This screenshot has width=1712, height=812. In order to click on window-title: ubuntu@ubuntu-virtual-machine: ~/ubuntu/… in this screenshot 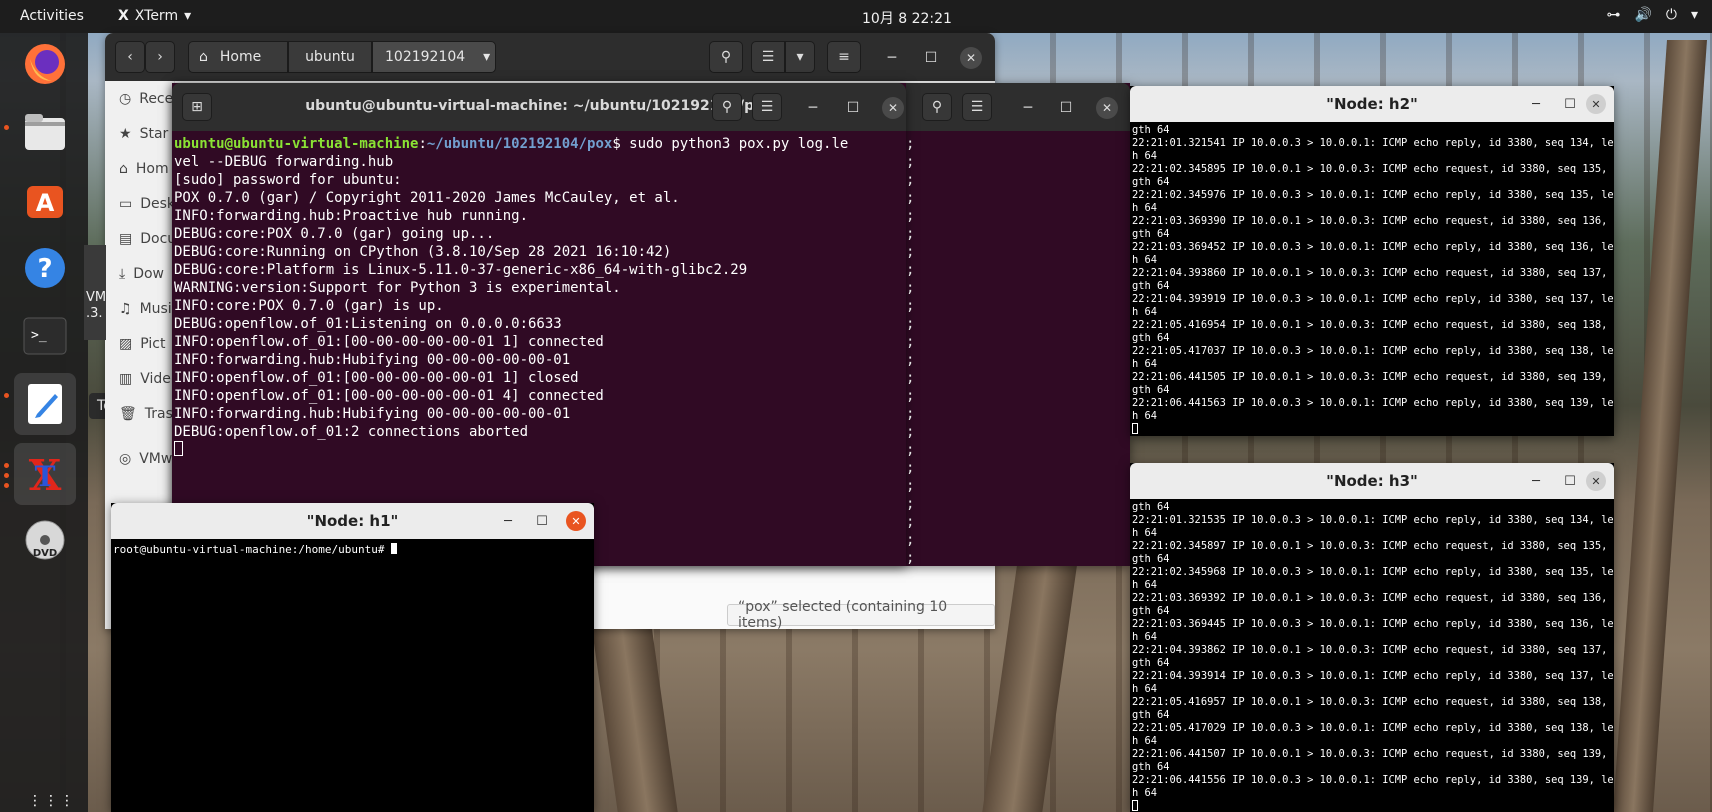, I will do `click(539, 106)`.